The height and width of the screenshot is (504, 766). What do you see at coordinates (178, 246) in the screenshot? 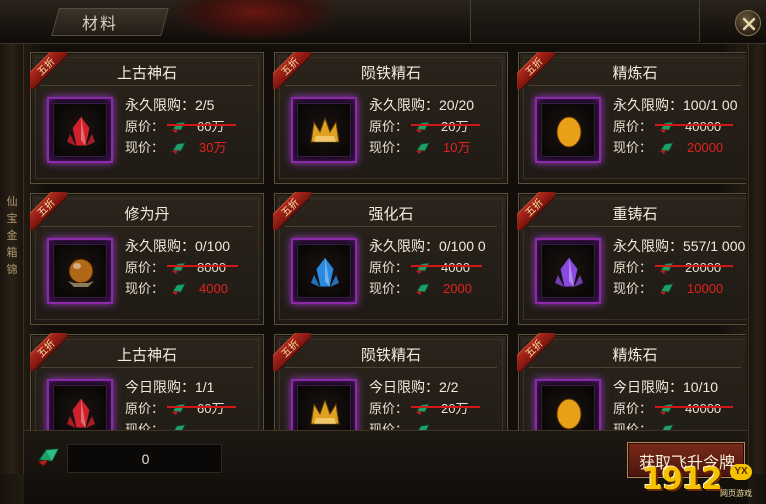
I see `purchase-limit: 永久限购：0/100` at bounding box center [178, 246].